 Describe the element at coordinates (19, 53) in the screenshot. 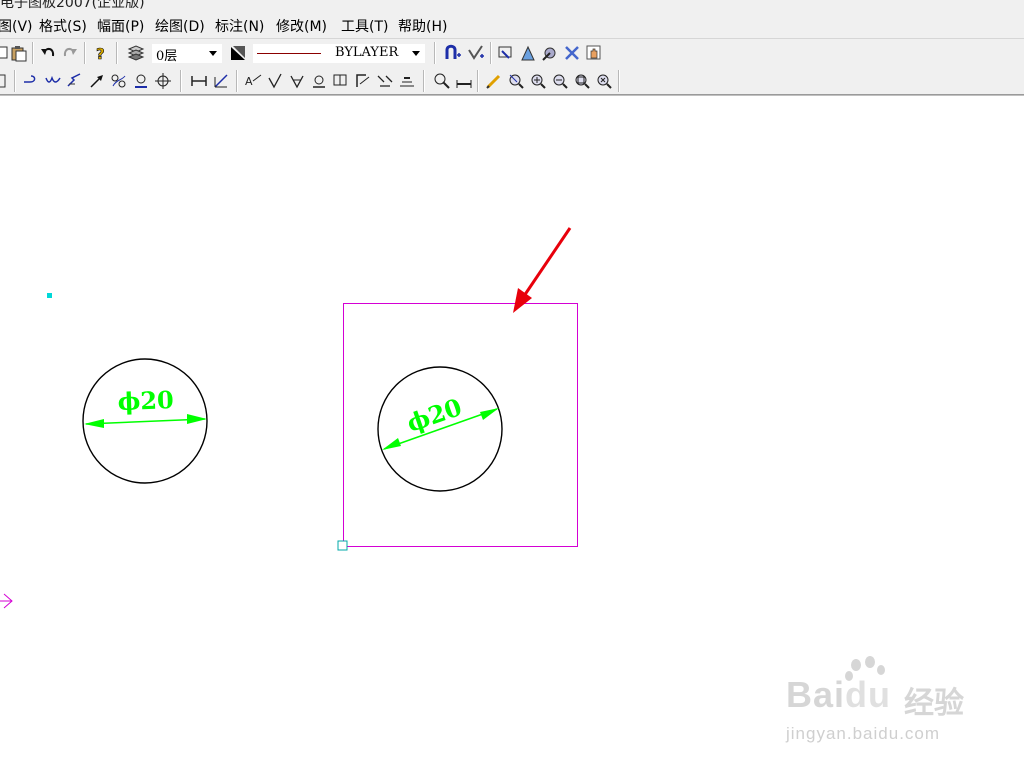

I see `paste-icon` at that location.